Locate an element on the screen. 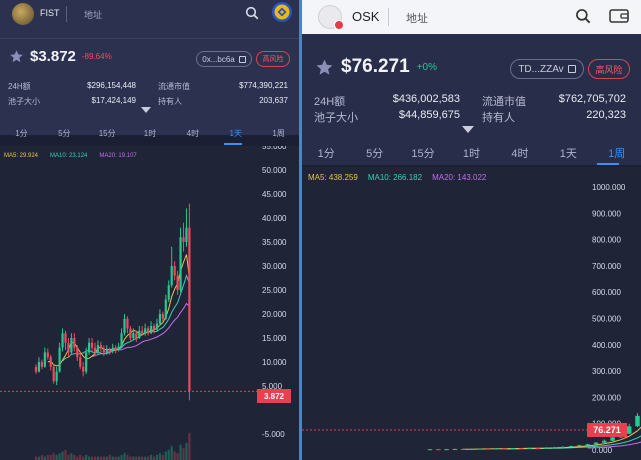  header-separator is located at coordinates (388, 17).